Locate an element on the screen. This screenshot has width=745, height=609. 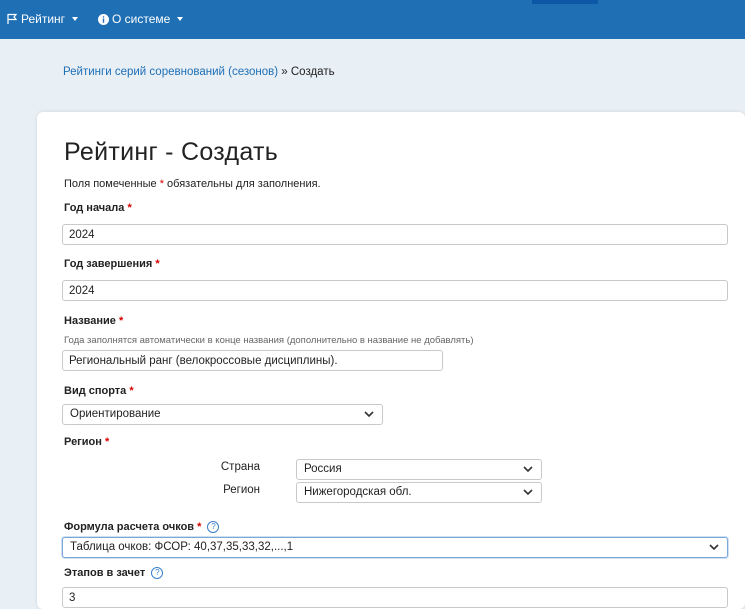
about-menu: О системе is located at coordinates (141, 19).